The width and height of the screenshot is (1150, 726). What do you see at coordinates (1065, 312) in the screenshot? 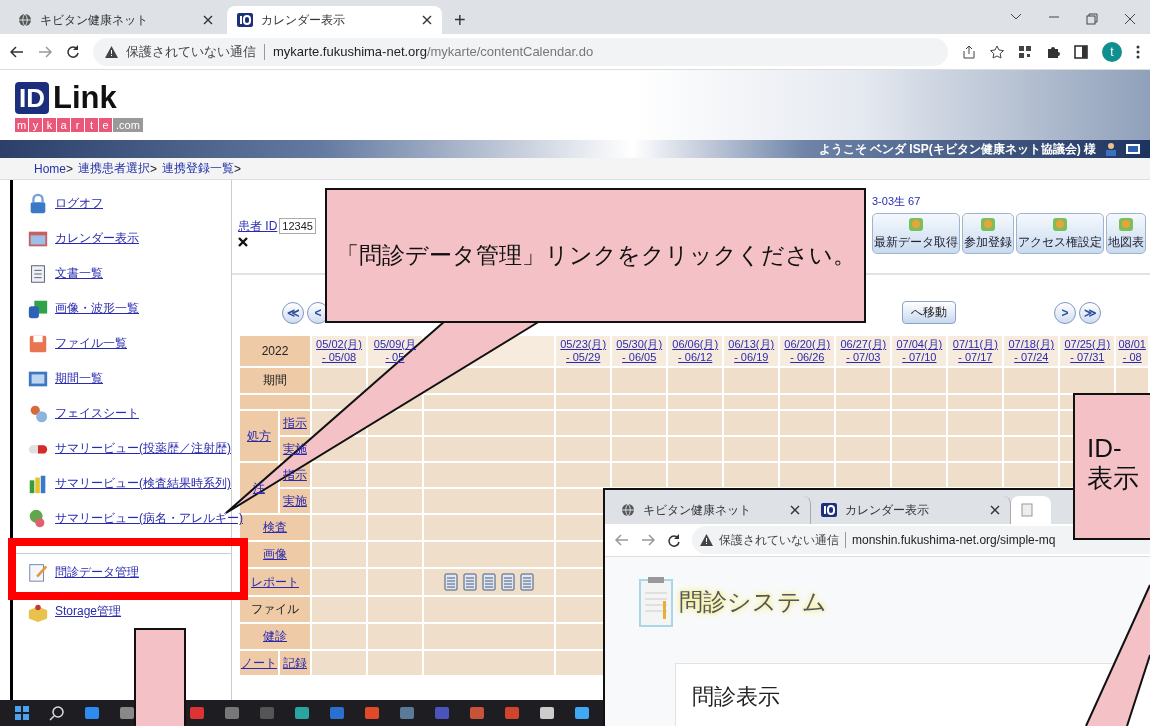
I see `next-page-button: >` at bounding box center [1065, 312].